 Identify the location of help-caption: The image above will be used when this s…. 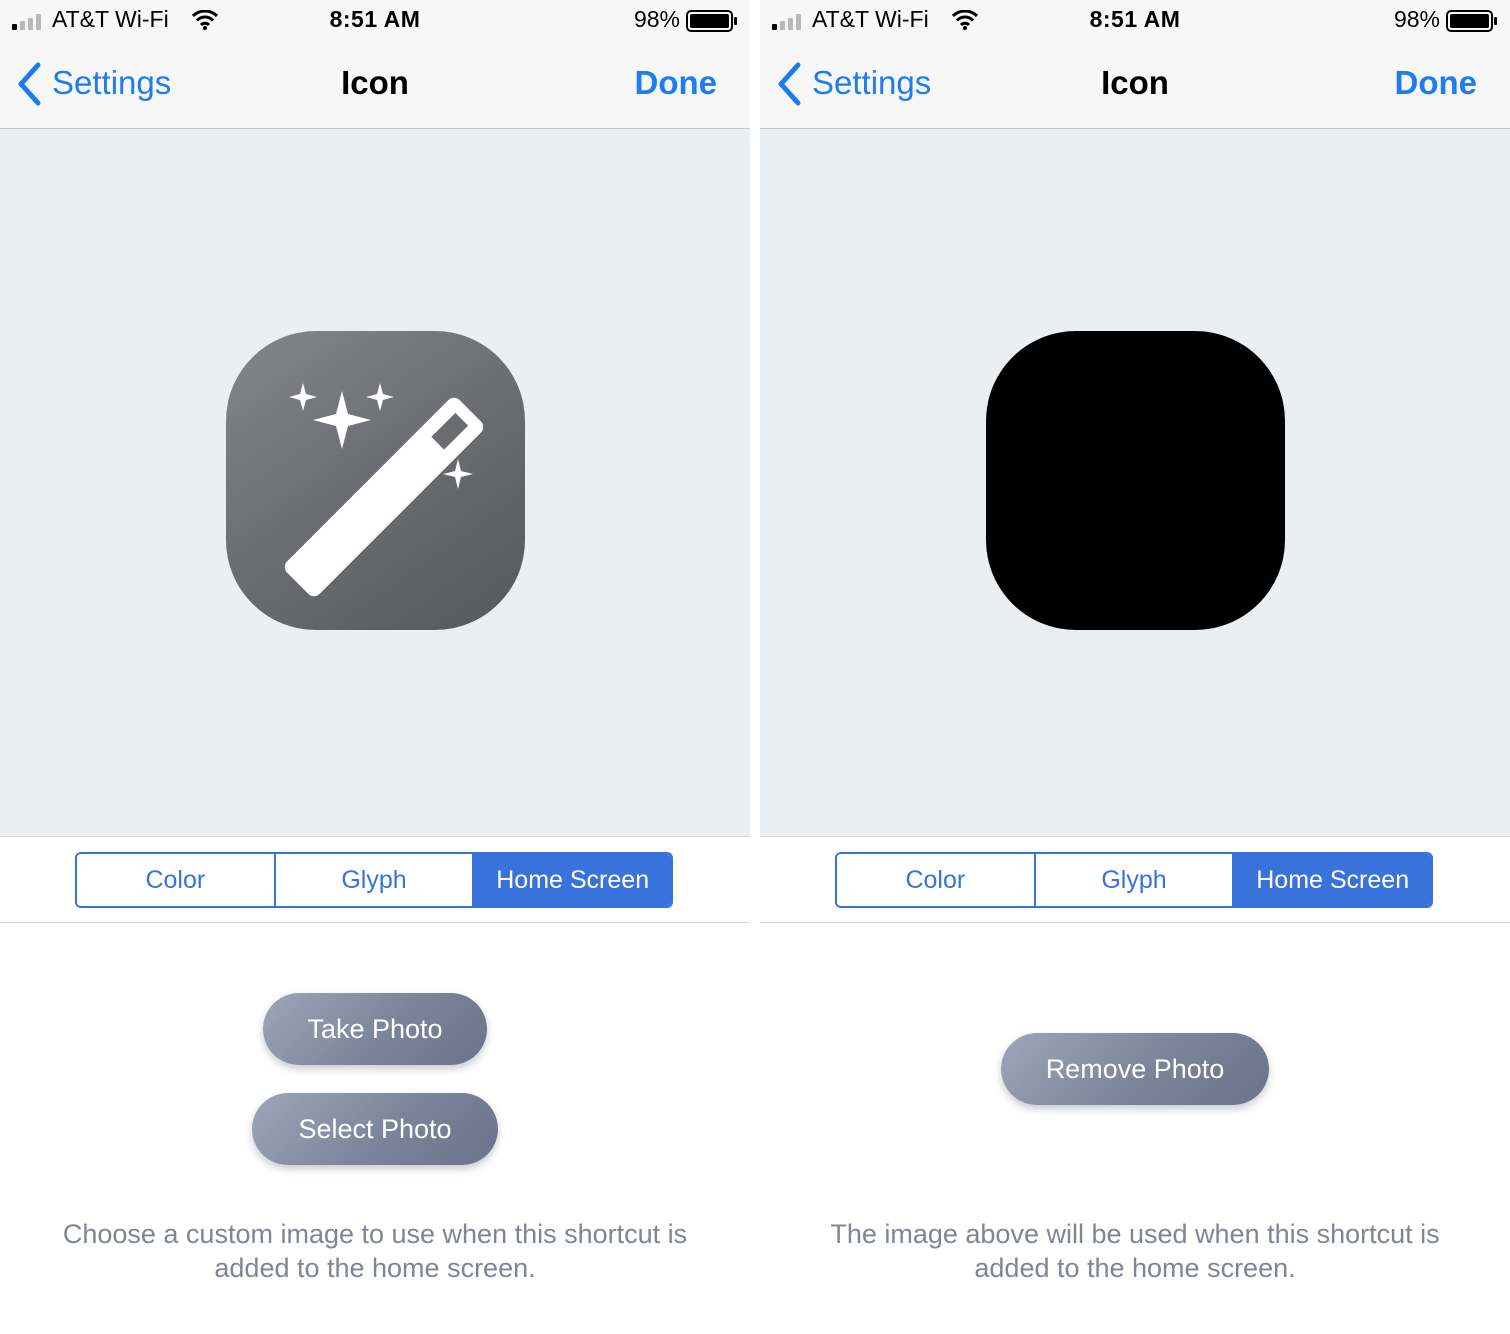
(1135, 1251).